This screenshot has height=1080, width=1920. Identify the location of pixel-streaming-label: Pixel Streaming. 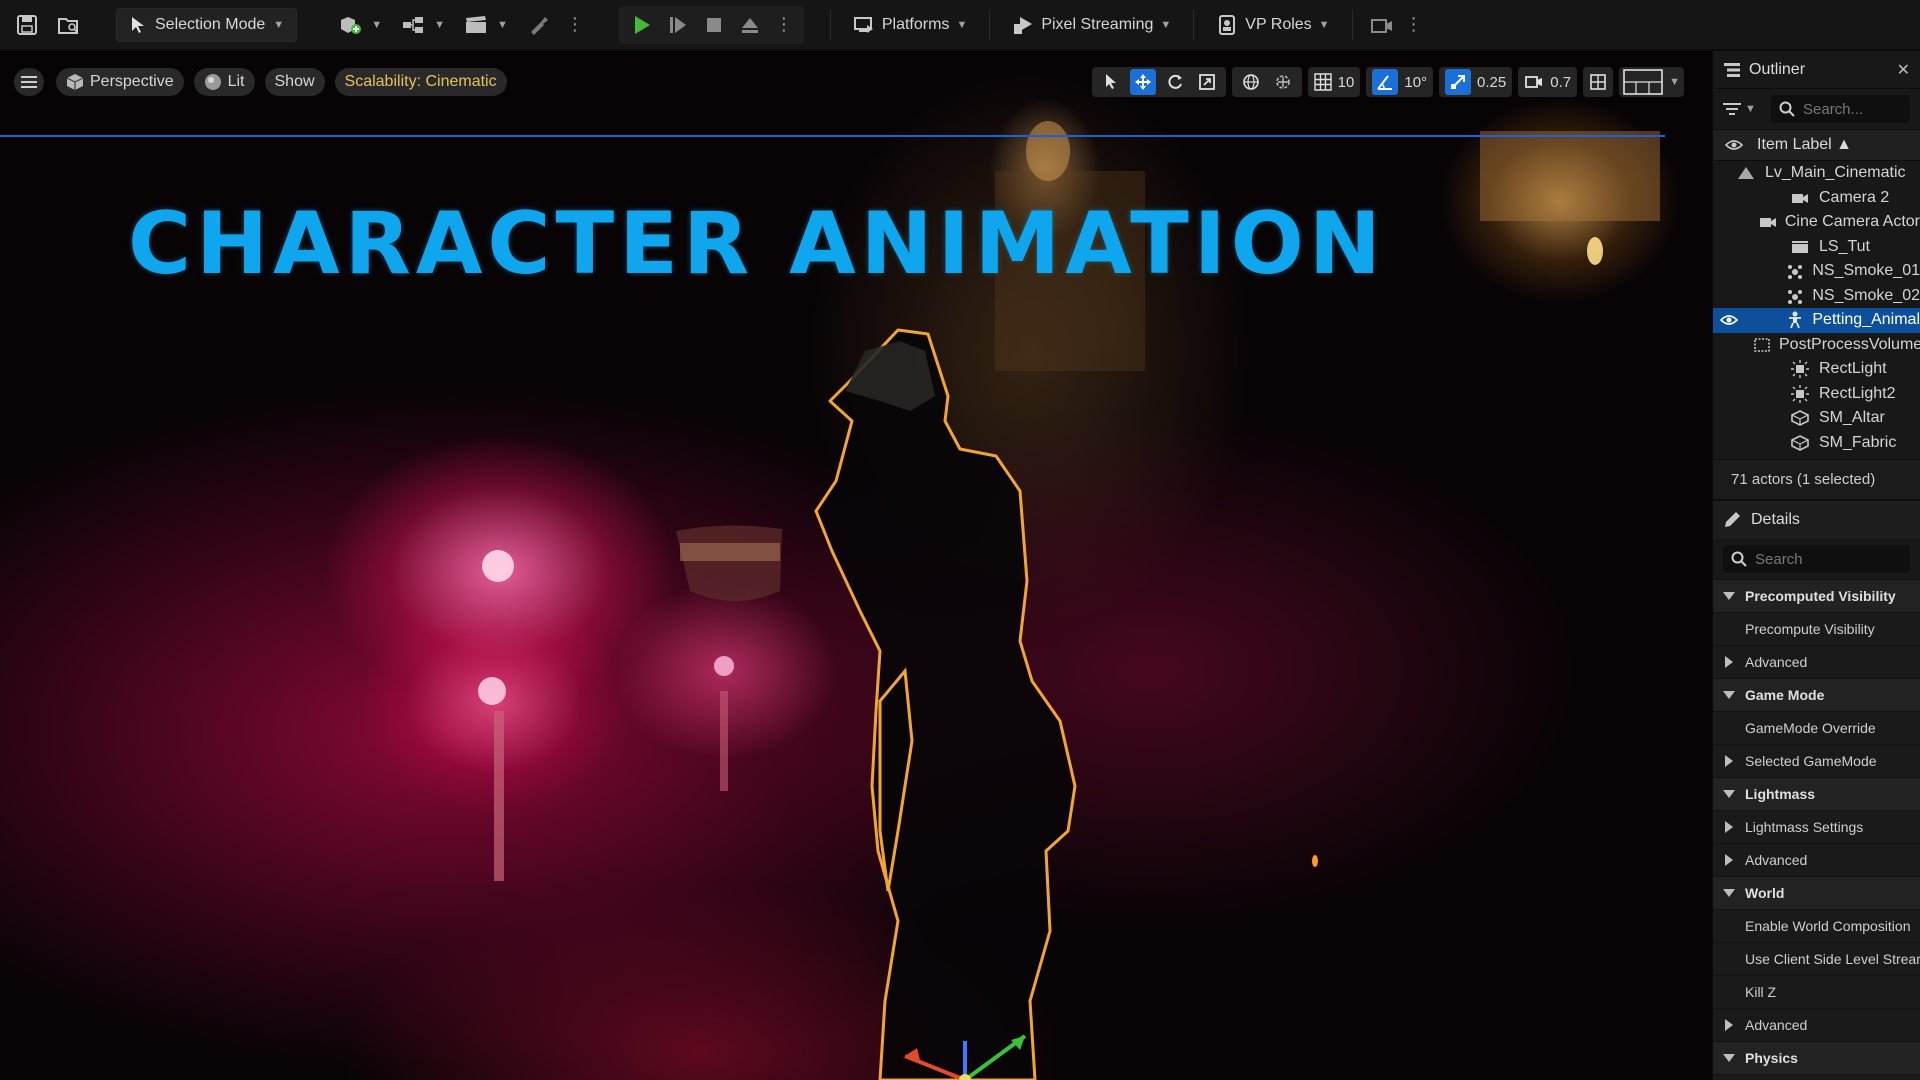
(1097, 24).